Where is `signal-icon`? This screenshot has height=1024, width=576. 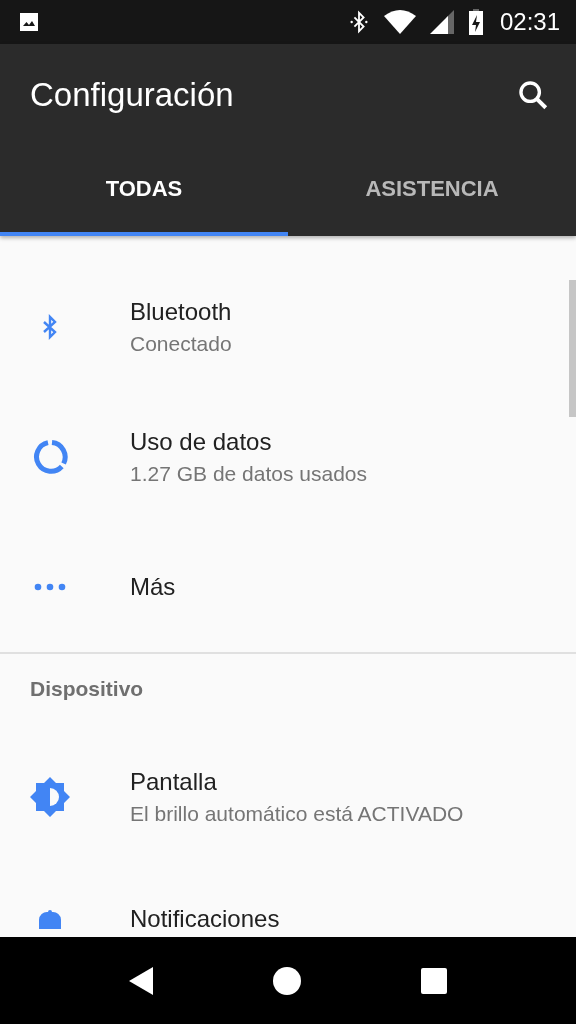
signal-icon is located at coordinates (441, 22).